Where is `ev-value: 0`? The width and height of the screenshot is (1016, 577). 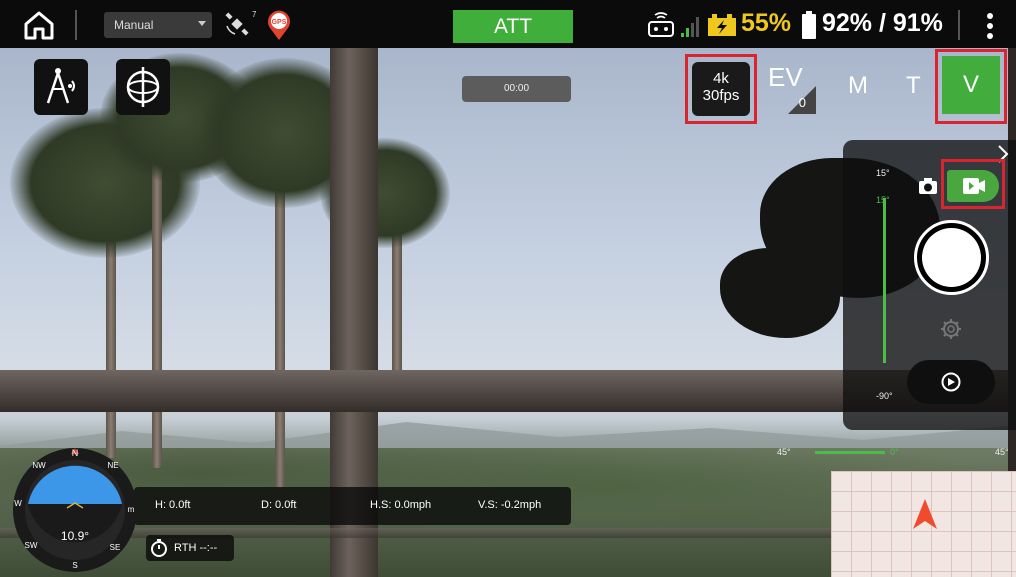
ev-value: 0 is located at coordinates (802, 102).